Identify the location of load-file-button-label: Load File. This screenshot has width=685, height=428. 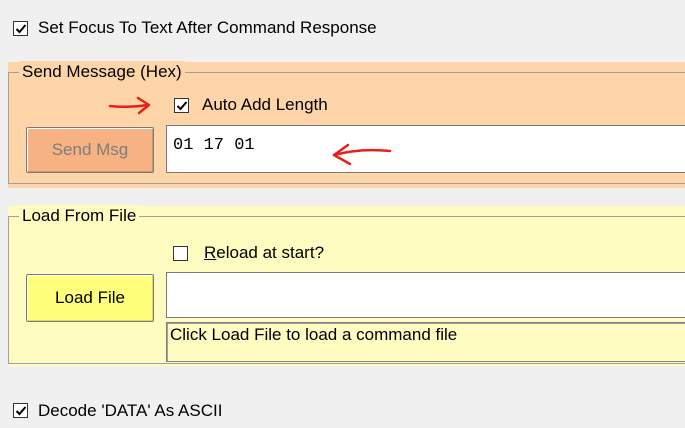
(90, 297).